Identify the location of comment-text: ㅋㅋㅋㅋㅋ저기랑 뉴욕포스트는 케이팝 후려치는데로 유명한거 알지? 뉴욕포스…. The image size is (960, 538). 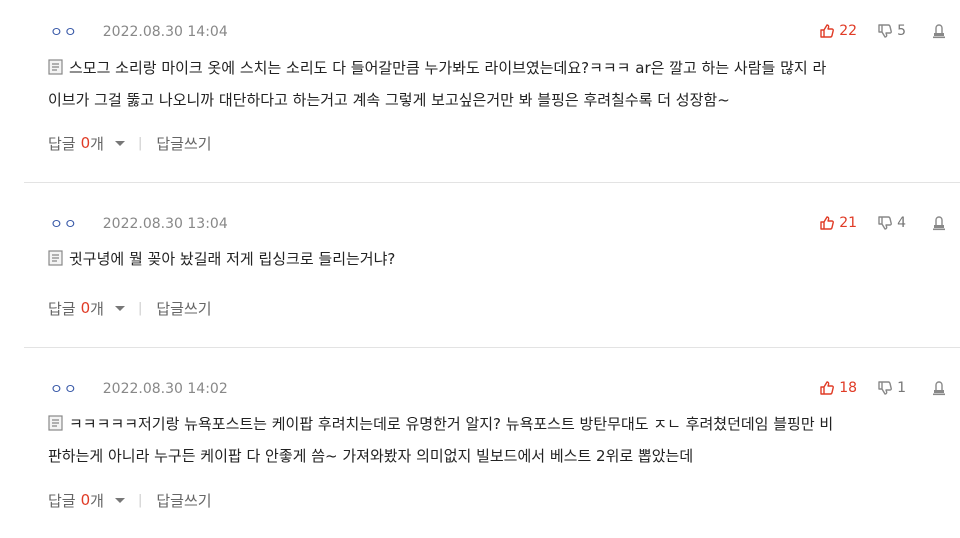
(451, 424).